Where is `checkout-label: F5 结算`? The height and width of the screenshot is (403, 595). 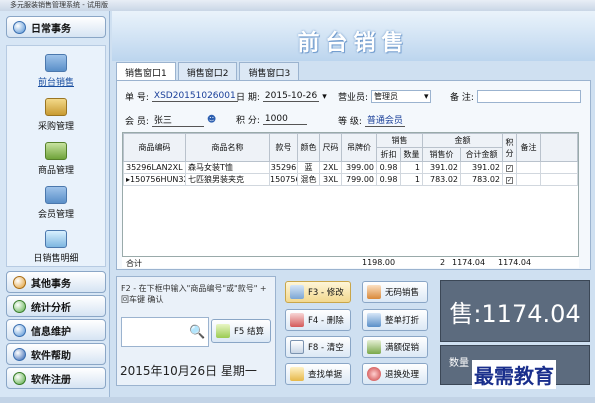 checkout-label: F5 结算 is located at coordinates (249, 332).